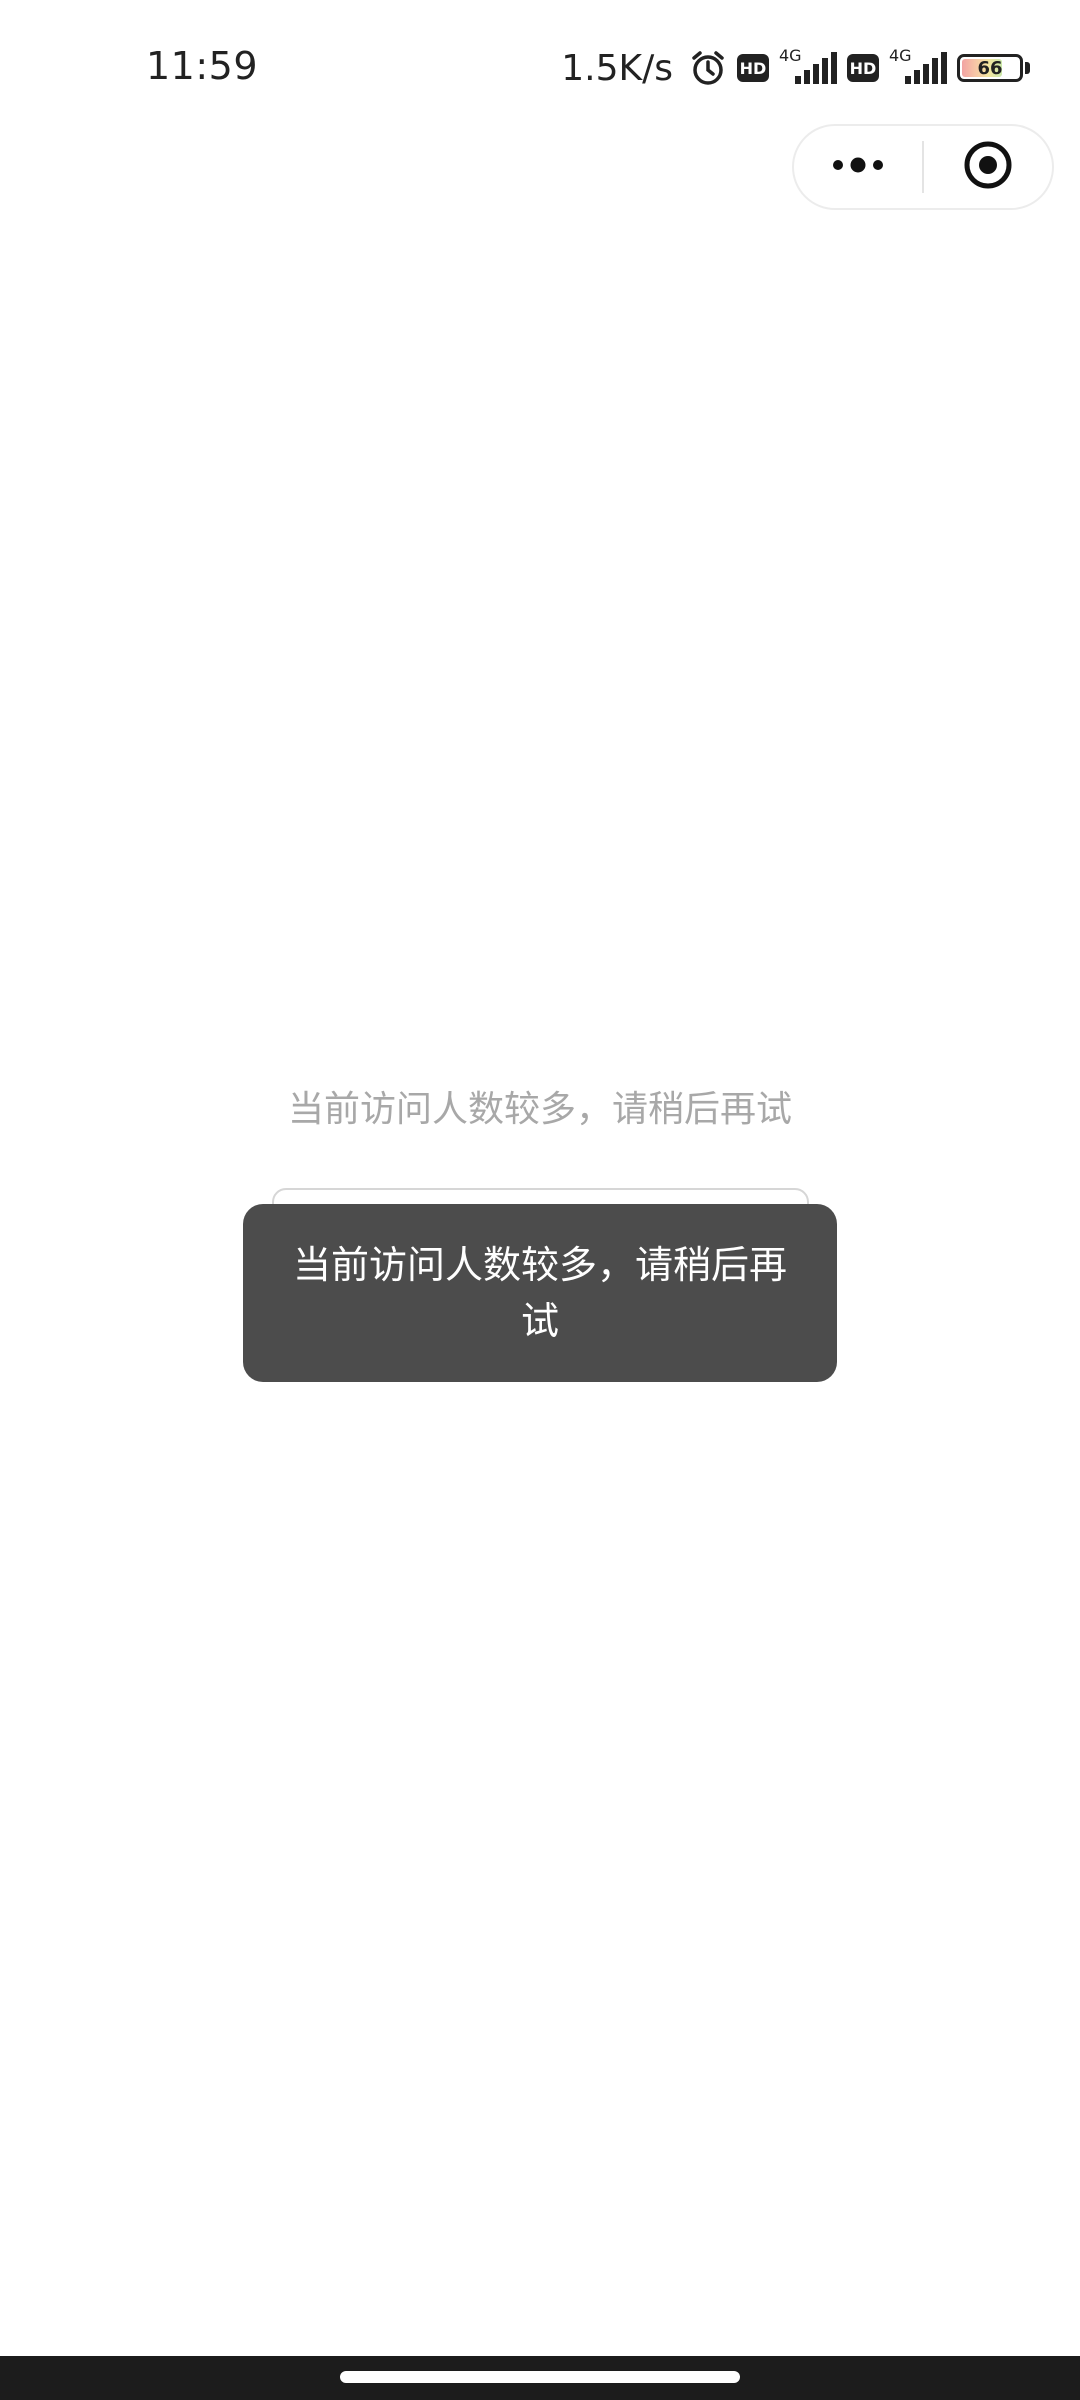 The width and height of the screenshot is (1080, 2400). I want to click on hd-badge-2: HD, so click(863, 68).